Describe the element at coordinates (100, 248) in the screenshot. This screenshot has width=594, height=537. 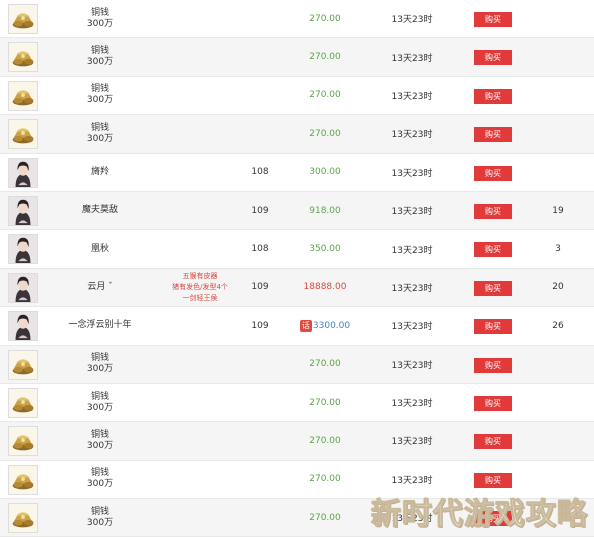
I see `item-name: 凰秋` at that location.